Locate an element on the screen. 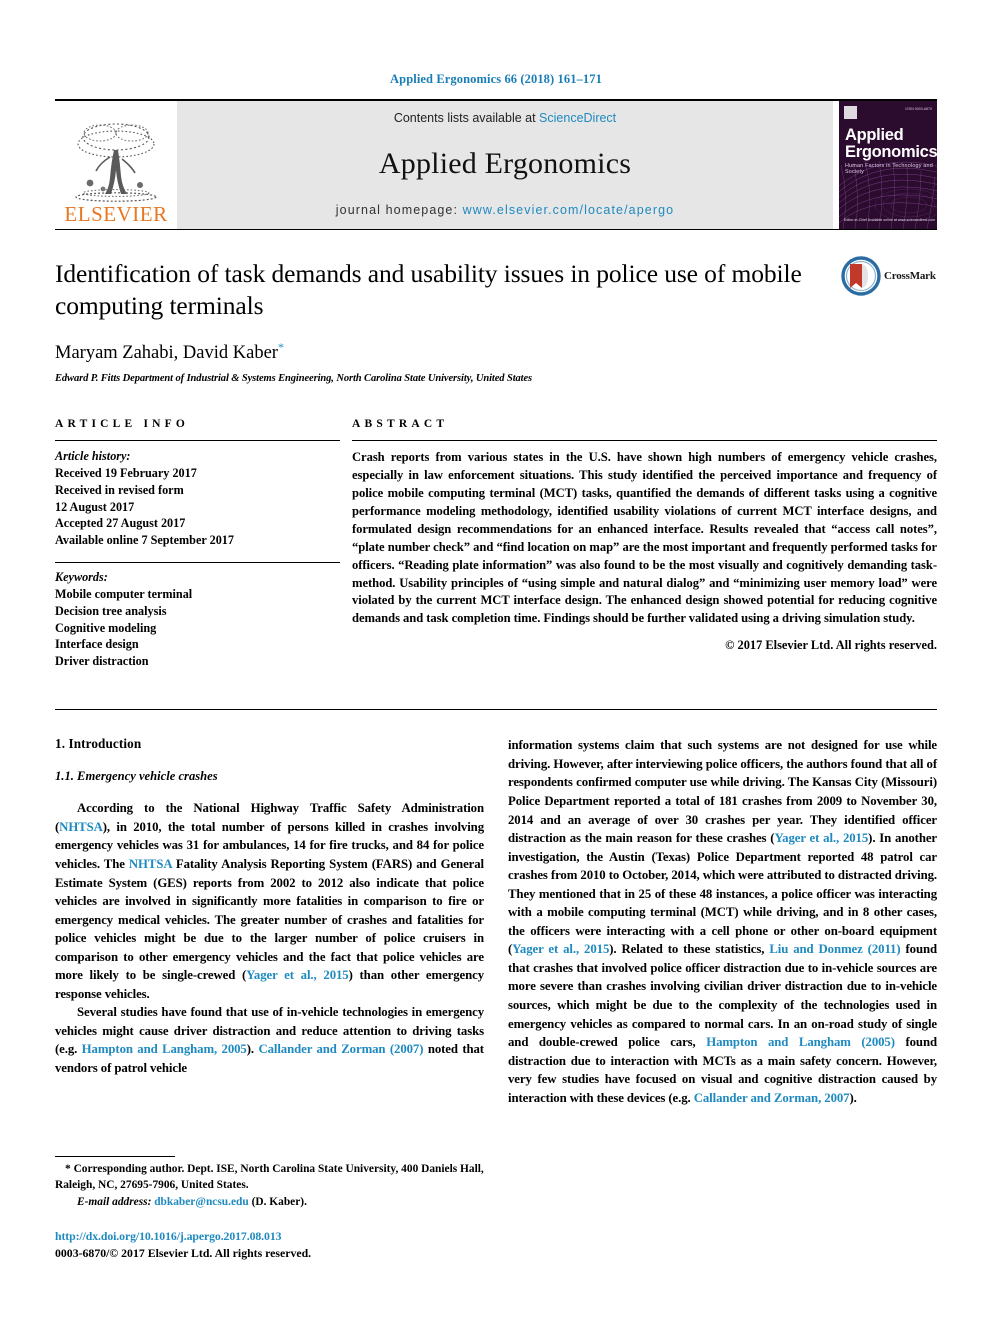  text-run: ). Related to these statistics, is located at coordinates (689, 949).